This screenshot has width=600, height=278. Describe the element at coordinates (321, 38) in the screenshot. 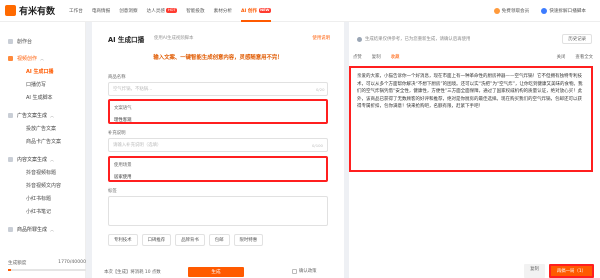

I see `help-link: 使用说明` at that location.